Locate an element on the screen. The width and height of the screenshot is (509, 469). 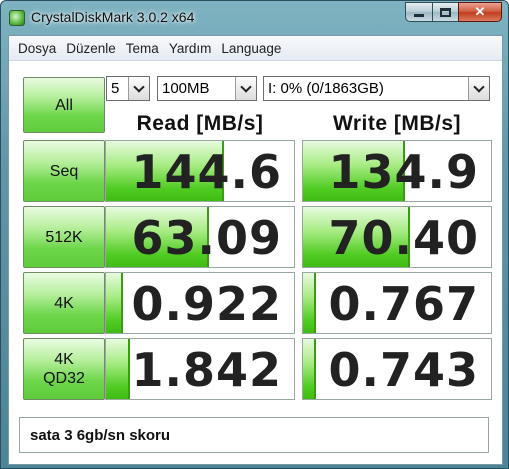
4k-read-bar is located at coordinates (114, 303).